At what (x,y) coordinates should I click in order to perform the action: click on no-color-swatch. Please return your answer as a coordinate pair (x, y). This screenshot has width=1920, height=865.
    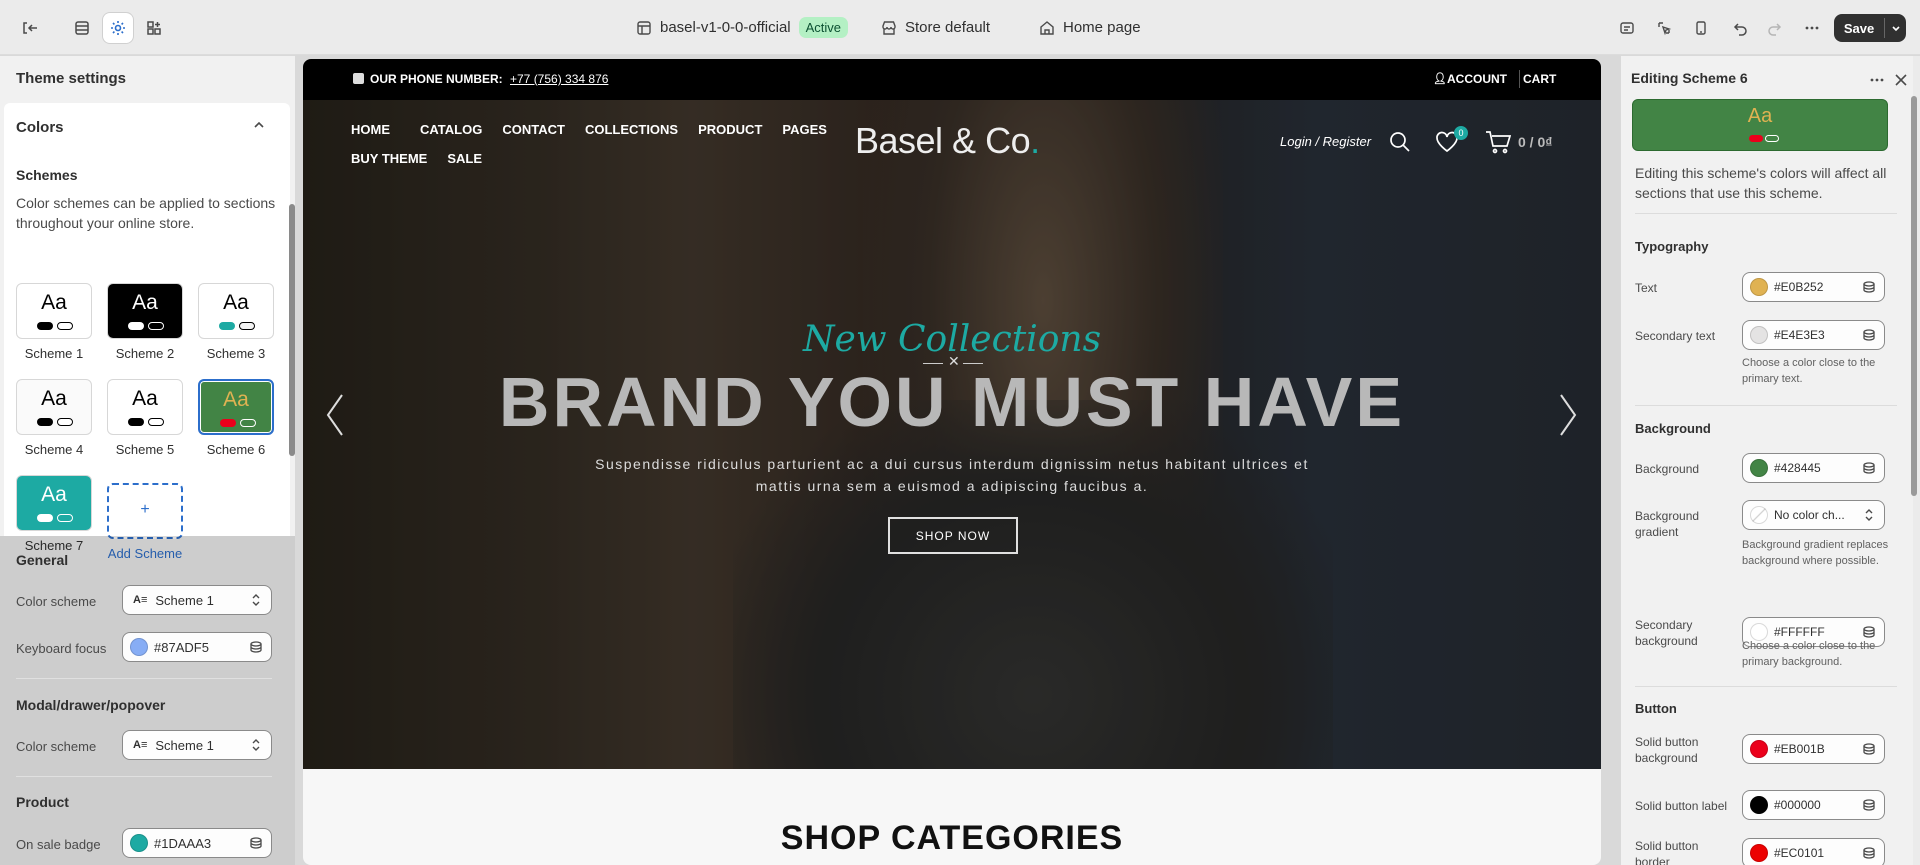
    Looking at the image, I should click on (1759, 515).